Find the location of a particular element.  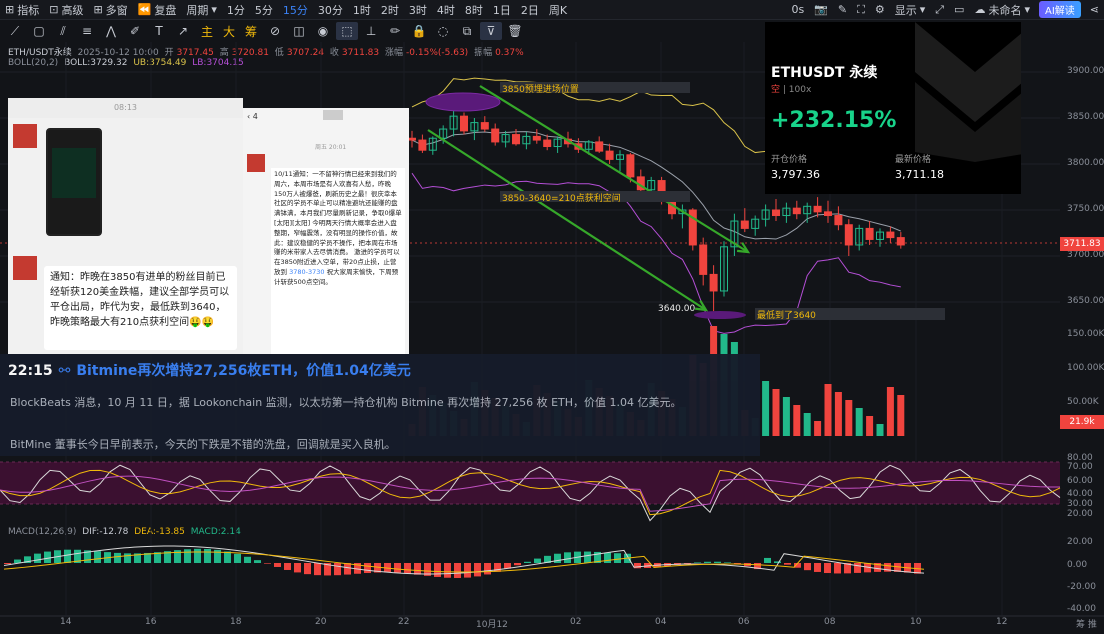

contact-name is located at coordinates (333, 115).